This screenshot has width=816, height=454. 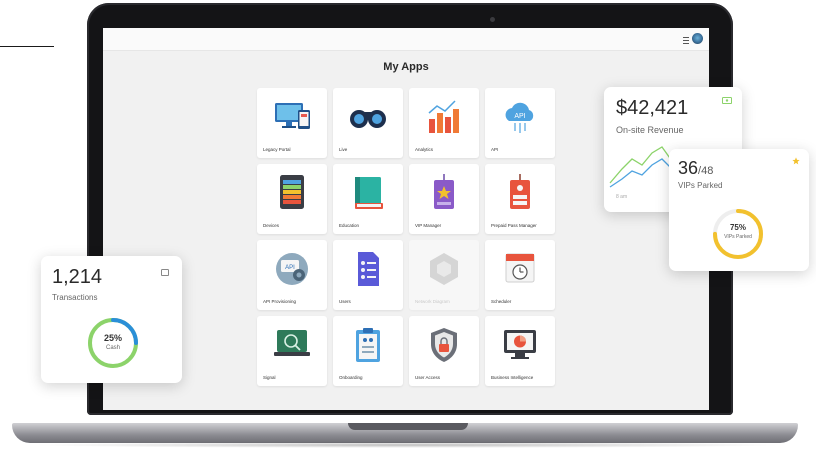 What do you see at coordinates (368, 345) in the screenshot?
I see `clipboard-icon` at bounding box center [368, 345].